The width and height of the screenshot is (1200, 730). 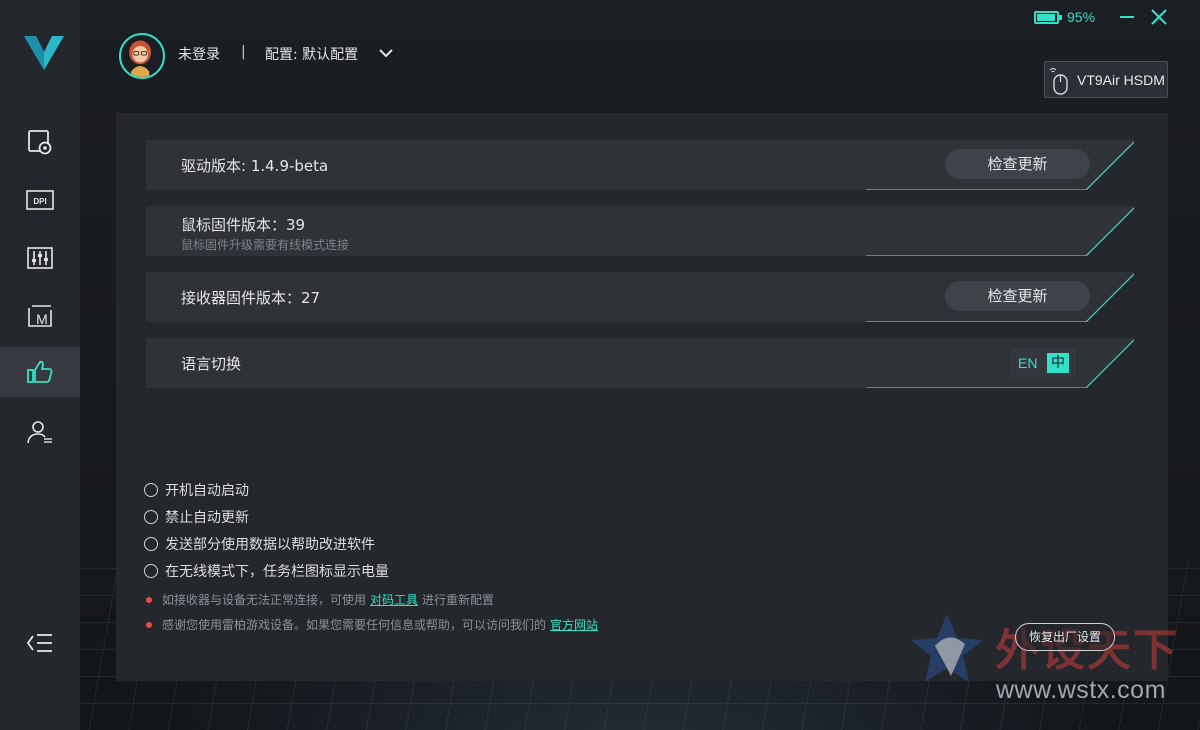 I want to click on option-label: 禁止自动更新, so click(x=207, y=518).